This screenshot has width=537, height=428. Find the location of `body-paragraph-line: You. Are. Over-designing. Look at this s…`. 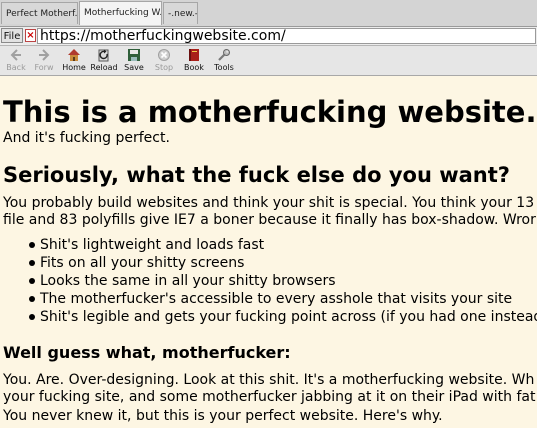

body-paragraph-line: You. Are. Over-designing. Look at this s… is located at coordinates (269, 380).